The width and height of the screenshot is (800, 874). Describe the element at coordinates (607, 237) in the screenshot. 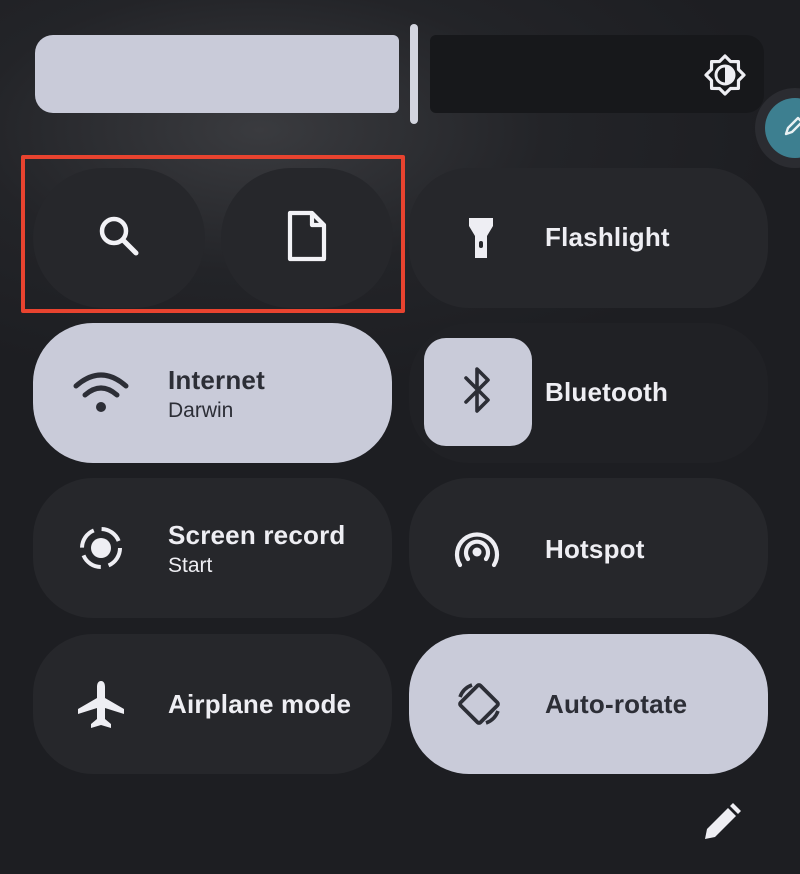

I see `flashlight-label: Flashlight` at that location.